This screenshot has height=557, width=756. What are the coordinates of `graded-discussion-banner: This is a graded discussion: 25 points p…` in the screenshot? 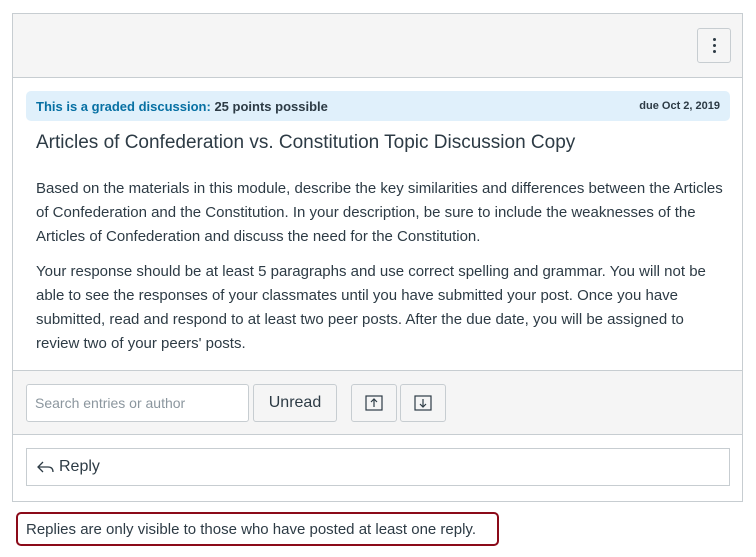 It's located at (378, 106).